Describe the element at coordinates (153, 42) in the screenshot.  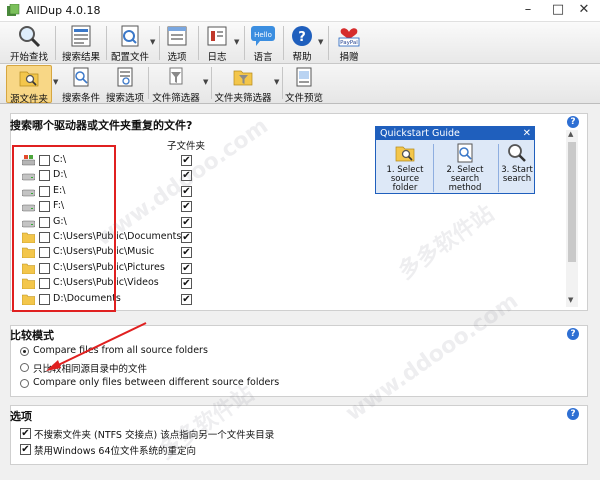
I see `profiles-dropdown-arrow-icon: ▼` at that location.